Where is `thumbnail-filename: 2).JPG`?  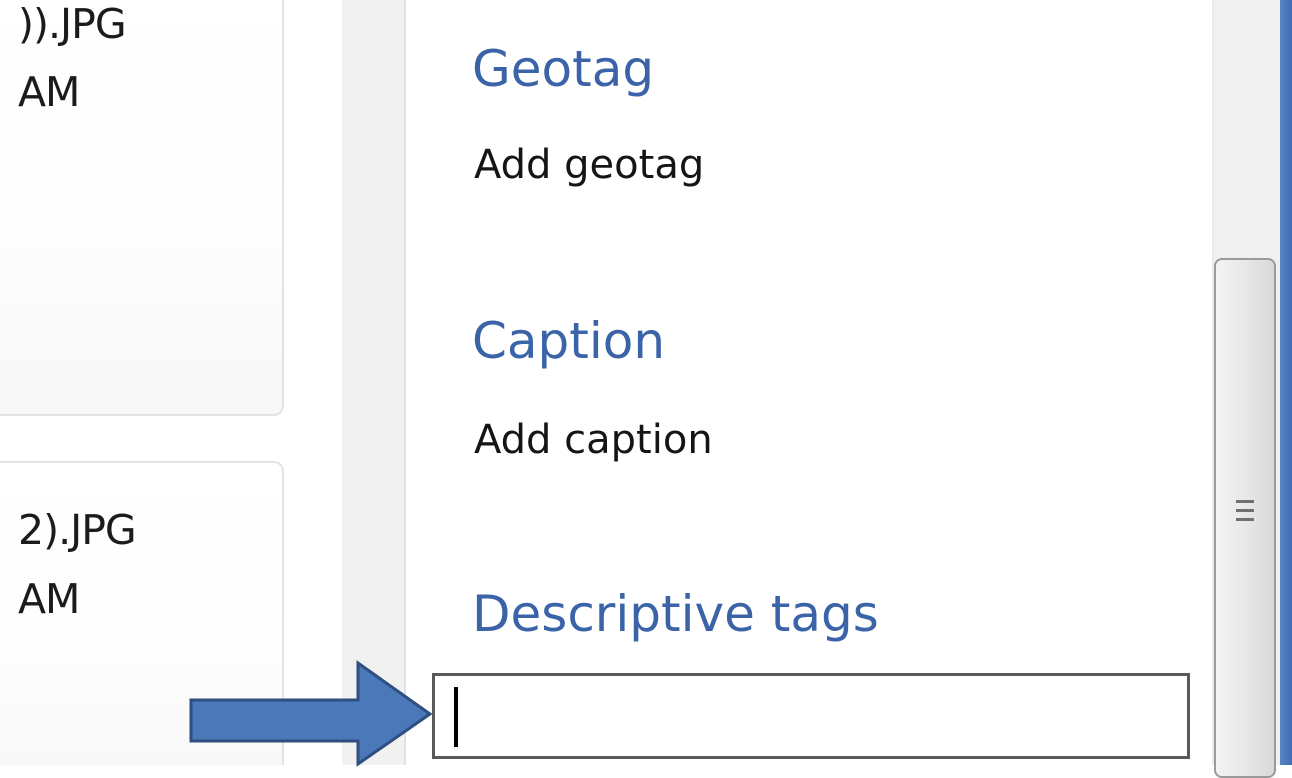 thumbnail-filename: 2).JPG is located at coordinates (77, 530).